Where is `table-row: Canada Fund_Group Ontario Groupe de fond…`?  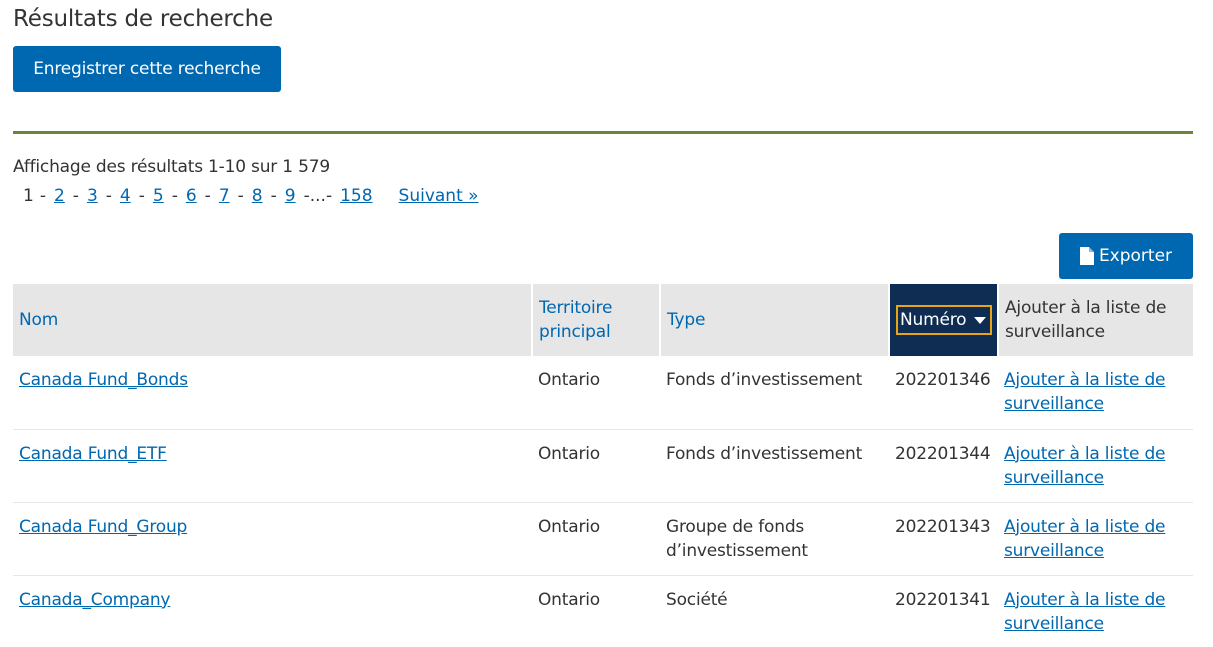 table-row: Canada Fund_Group Ontario Groupe de fond… is located at coordinates (603, 539).